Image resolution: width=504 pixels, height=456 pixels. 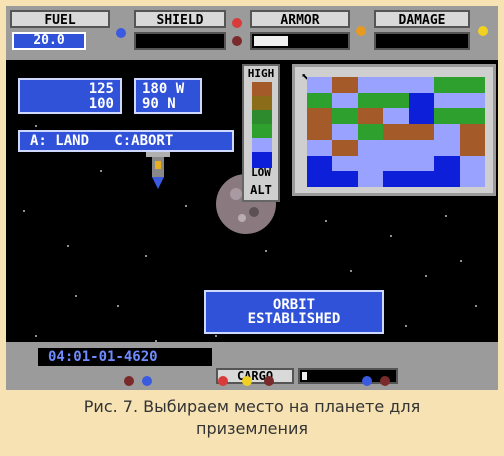 What do you see at coordinates (49, 41) in the screenshot?
I see `fuel-value: 20.0` at bounding box center [49, 41].